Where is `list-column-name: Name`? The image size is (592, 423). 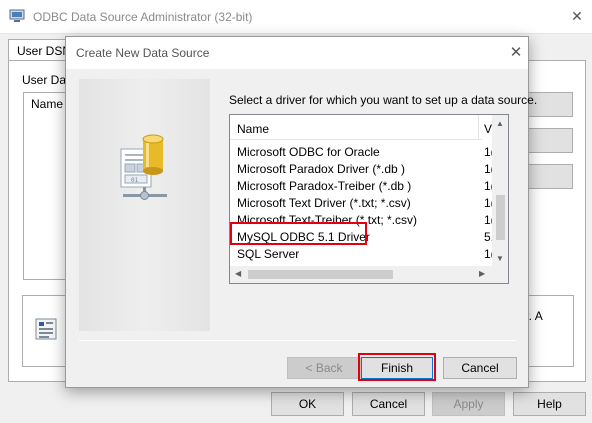
list-column-name: Name is located at coordinates (47, 104).